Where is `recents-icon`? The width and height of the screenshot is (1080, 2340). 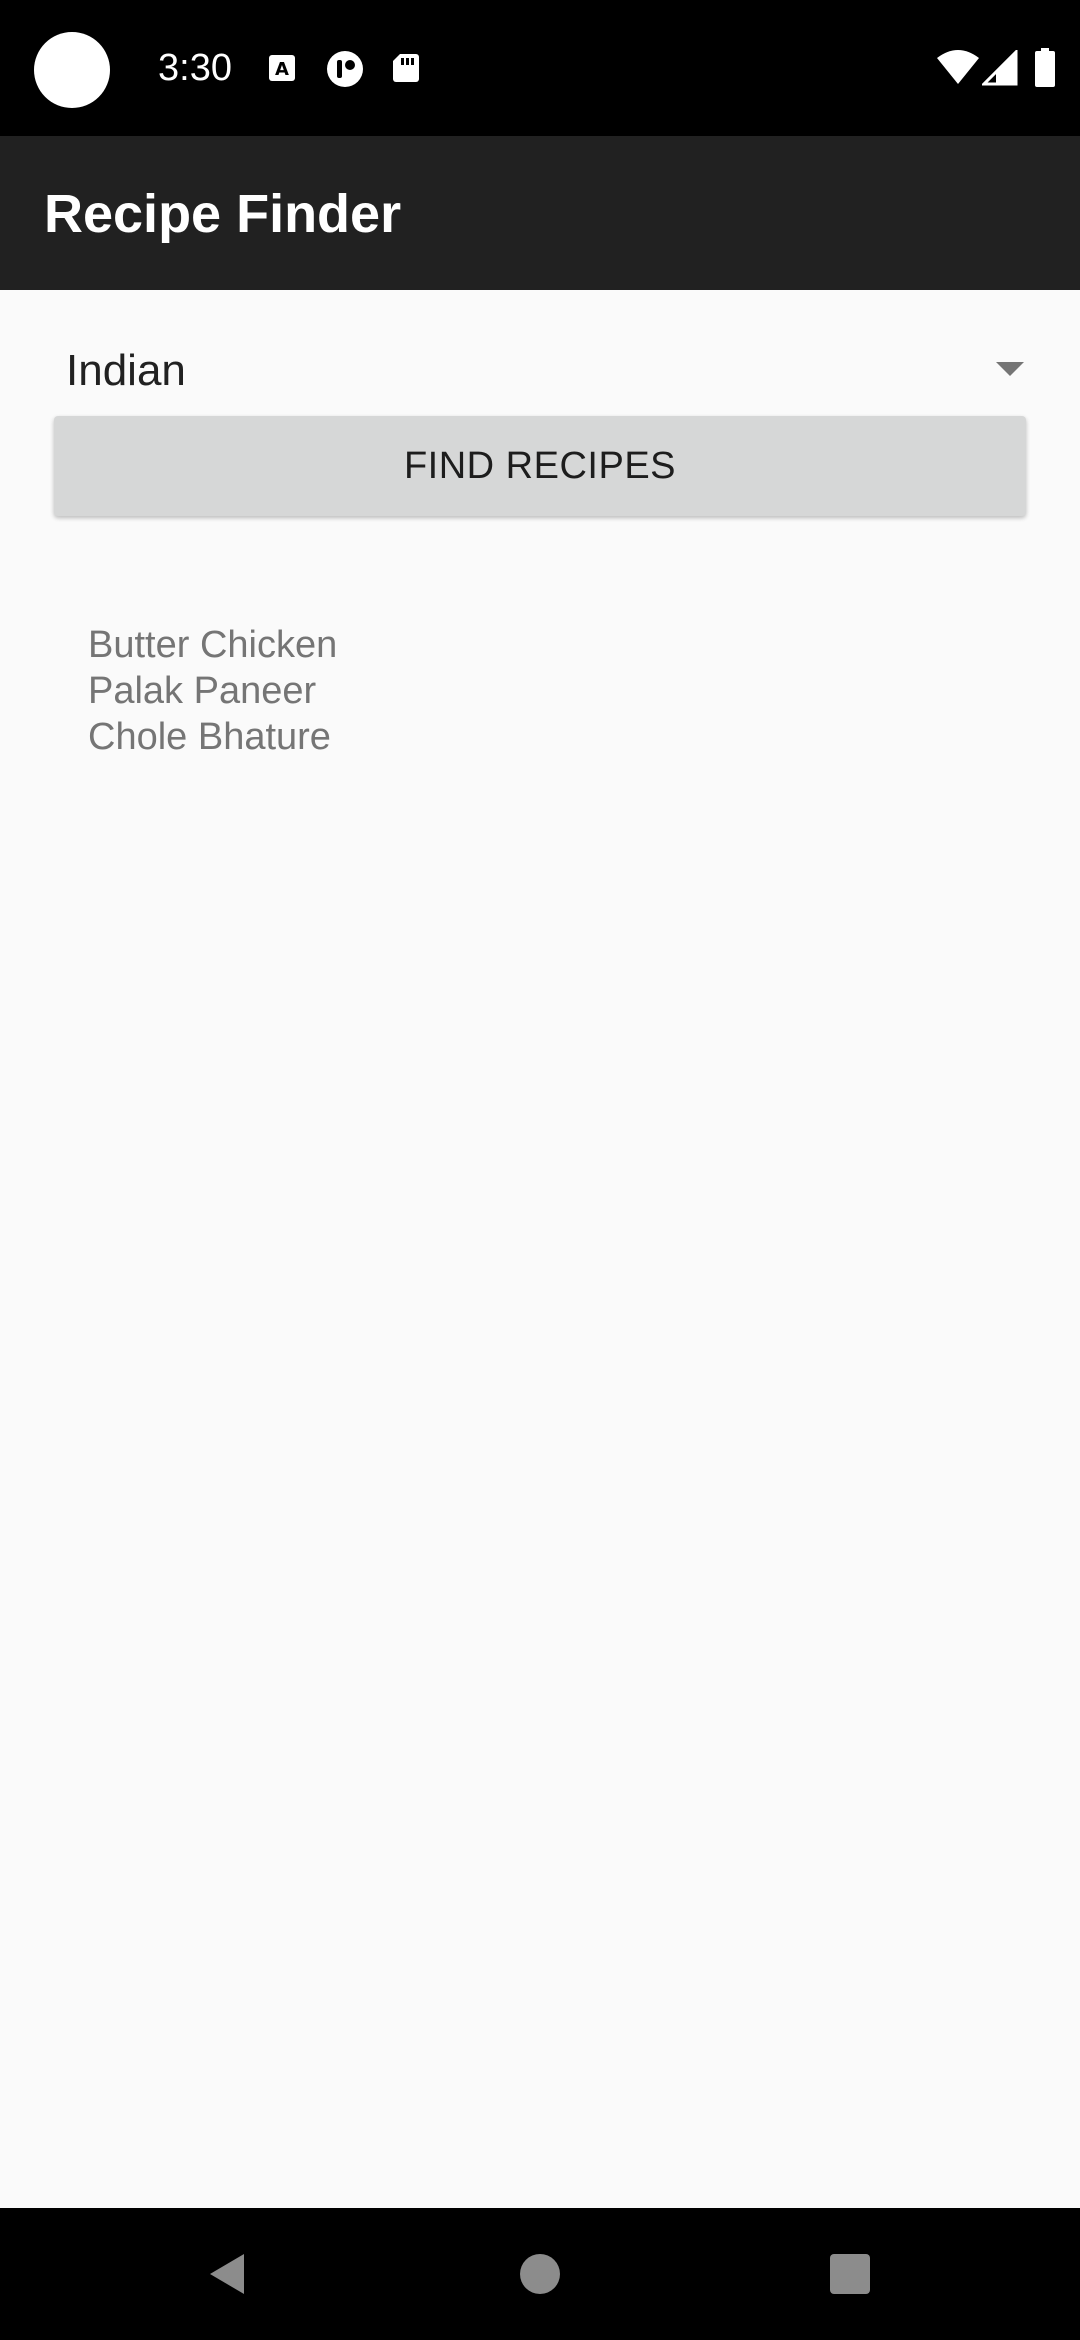 recents-icon is located at coordinates (850, 2274).